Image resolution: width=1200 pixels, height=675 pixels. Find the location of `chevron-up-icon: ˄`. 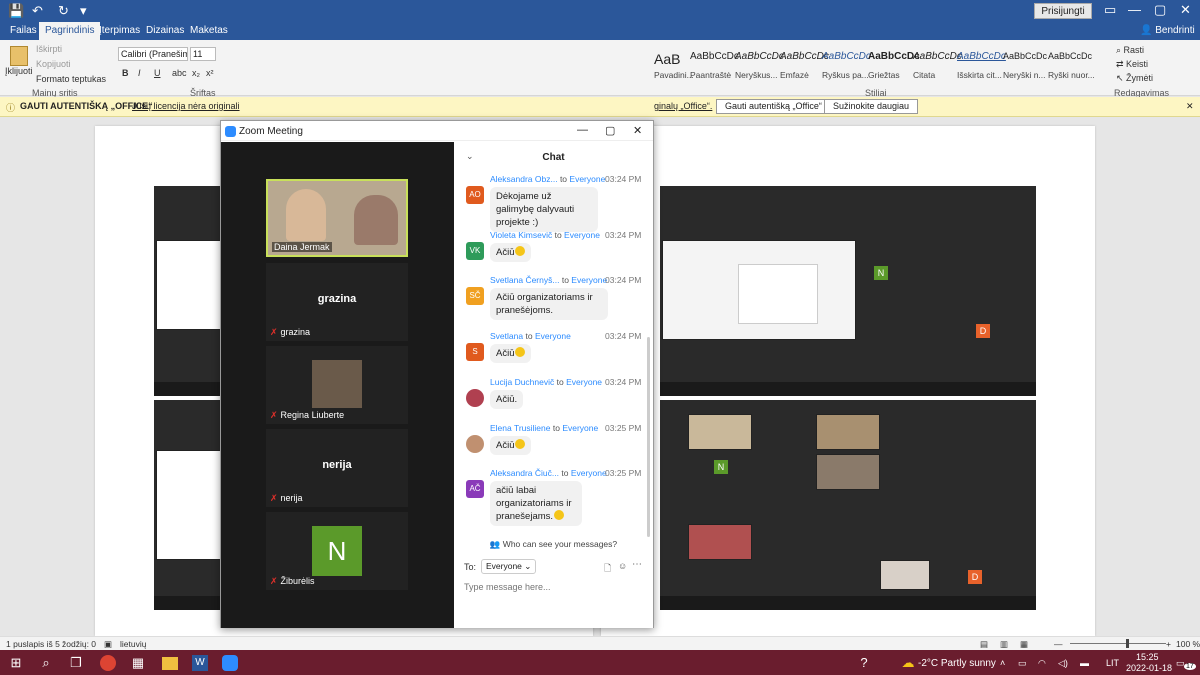

chevron-up-icon: ˄ is located at coordinates (1002, 663).